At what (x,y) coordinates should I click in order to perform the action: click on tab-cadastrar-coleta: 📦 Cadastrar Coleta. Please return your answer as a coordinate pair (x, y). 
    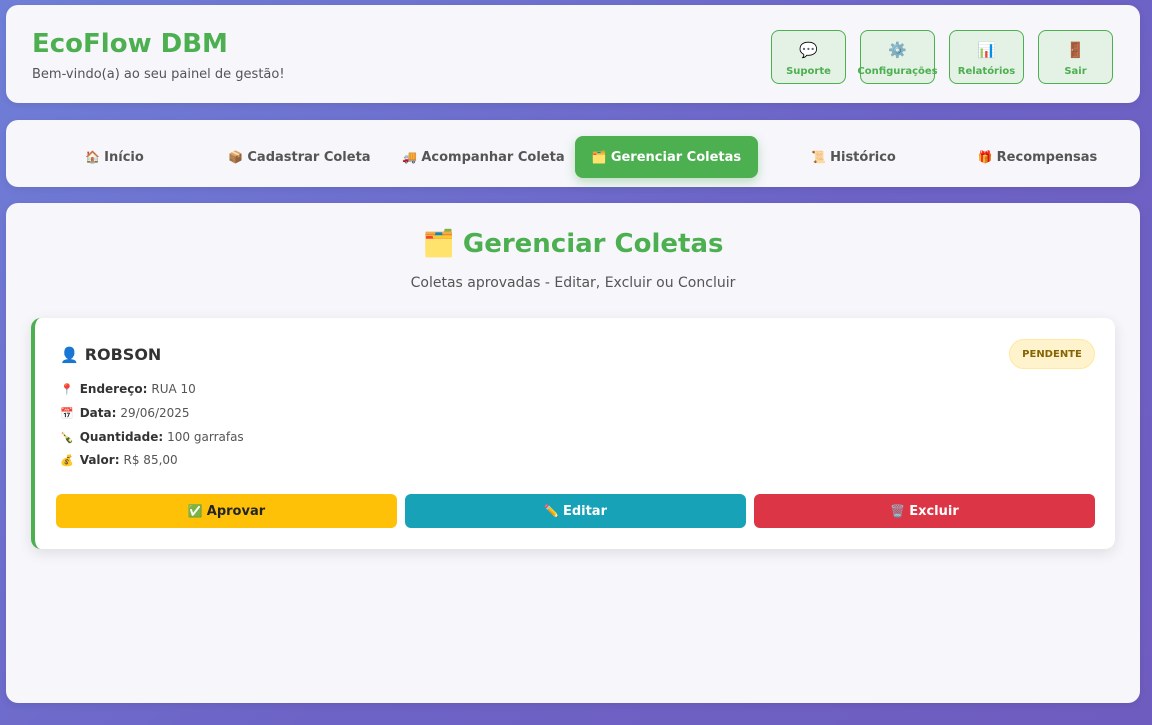
    Looking at the image, I should click on (299, 157).